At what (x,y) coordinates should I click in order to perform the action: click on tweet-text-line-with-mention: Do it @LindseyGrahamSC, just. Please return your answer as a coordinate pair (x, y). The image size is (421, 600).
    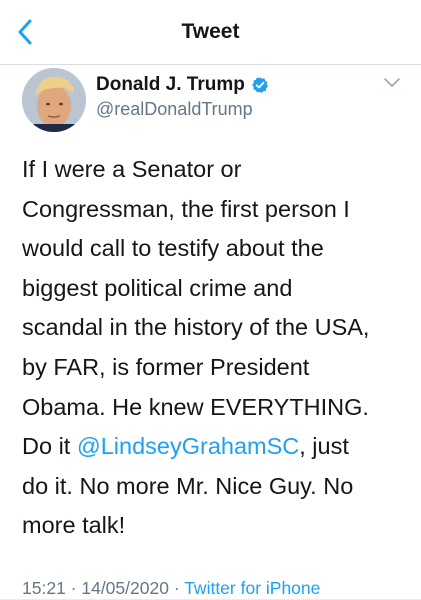
    Looking at the image, I should click on (219, 447).